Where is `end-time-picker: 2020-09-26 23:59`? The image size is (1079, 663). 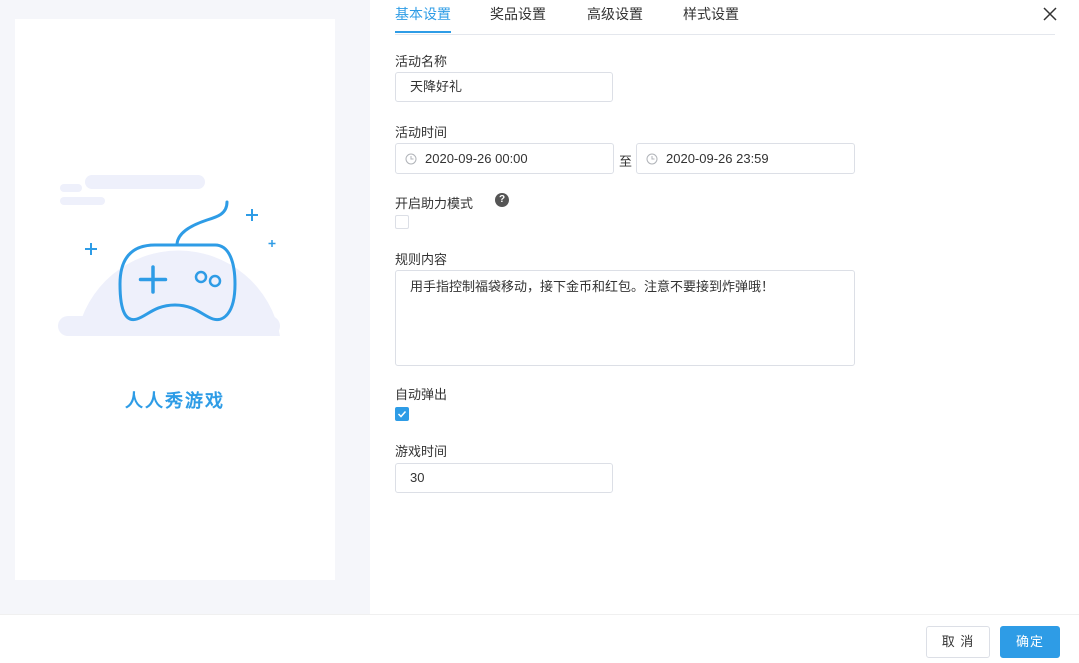 end-time-picker: 2020-09-26 23:59 is located at coordinates (745, 158).